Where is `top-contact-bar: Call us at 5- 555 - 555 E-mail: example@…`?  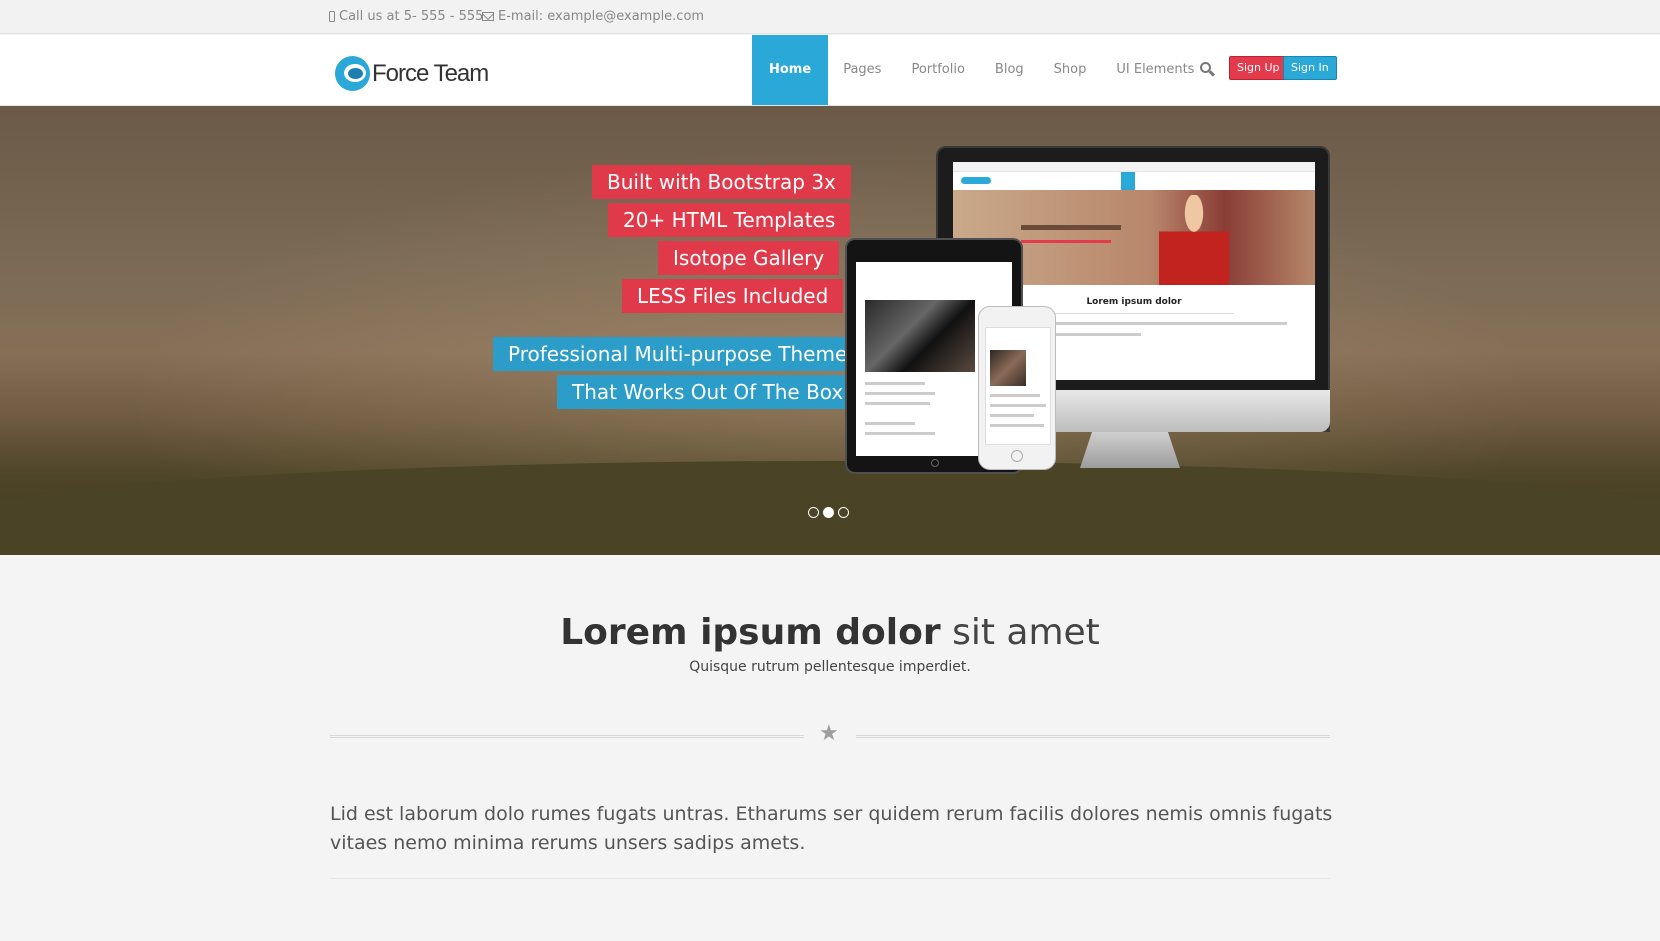 top-contact-bar: Call us at 5- 555 - 555 E-mail: example@… is located at coordinates (830, 17).